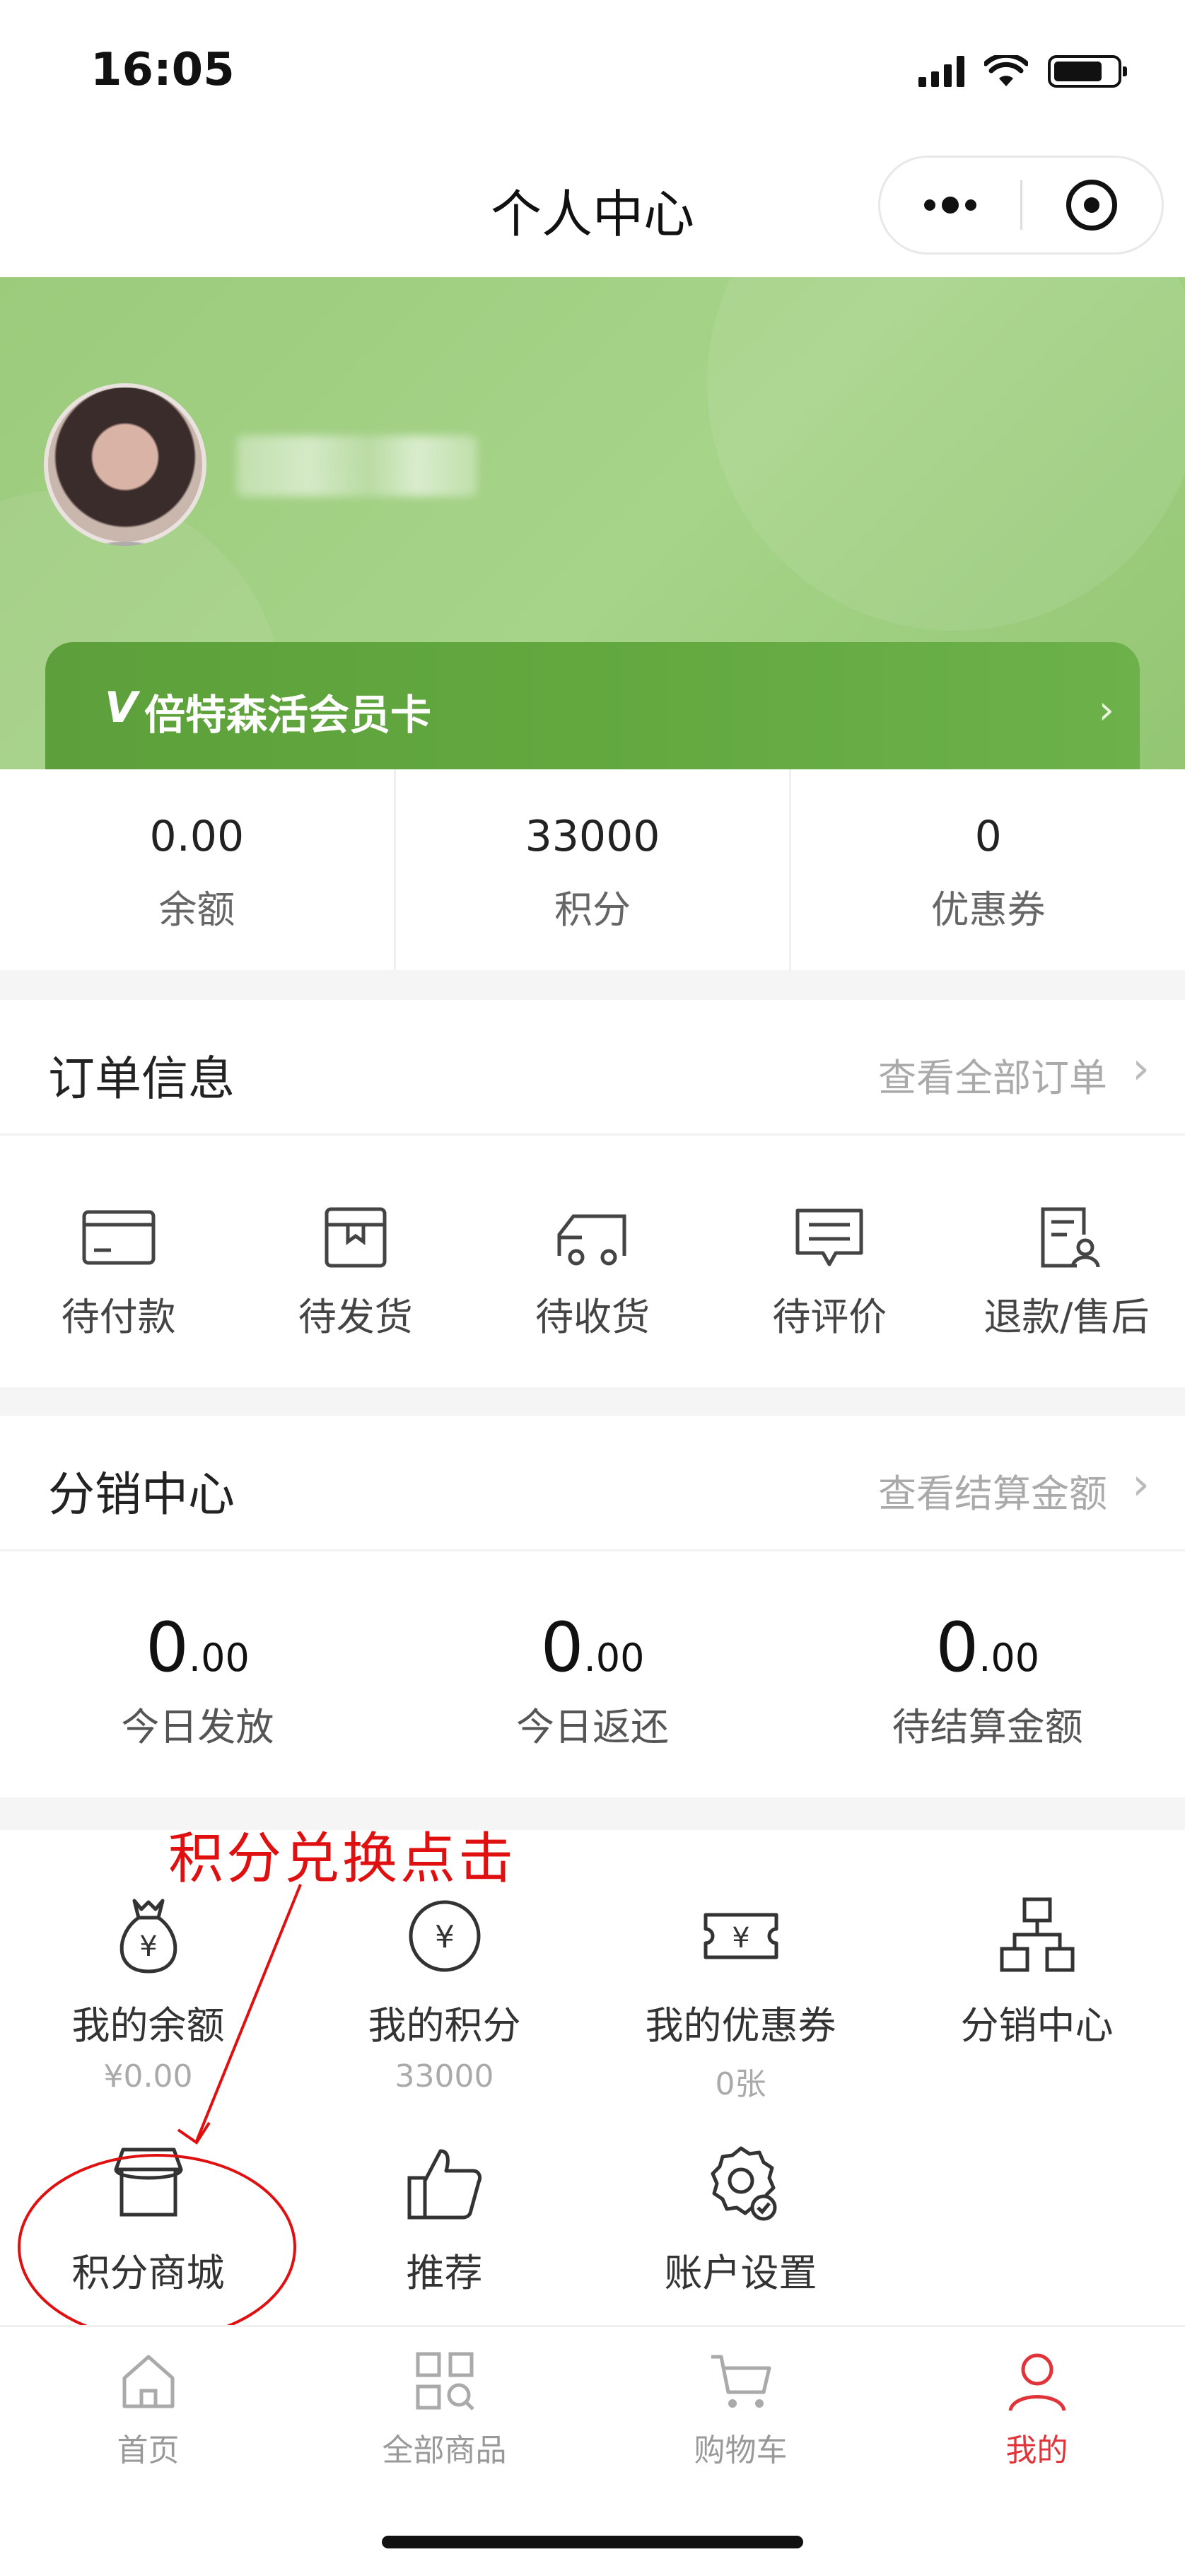  What do you see at coordinates (829, 1317) in the screenshot?
I see `order-label: 待评价` at bounding box center [829, 1317].